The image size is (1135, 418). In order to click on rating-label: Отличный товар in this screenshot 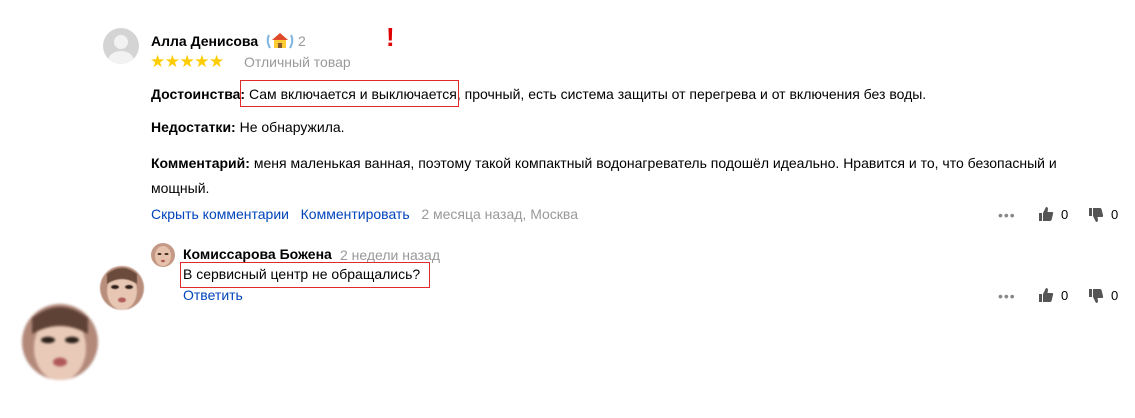, I will do `click(297, 62)`.